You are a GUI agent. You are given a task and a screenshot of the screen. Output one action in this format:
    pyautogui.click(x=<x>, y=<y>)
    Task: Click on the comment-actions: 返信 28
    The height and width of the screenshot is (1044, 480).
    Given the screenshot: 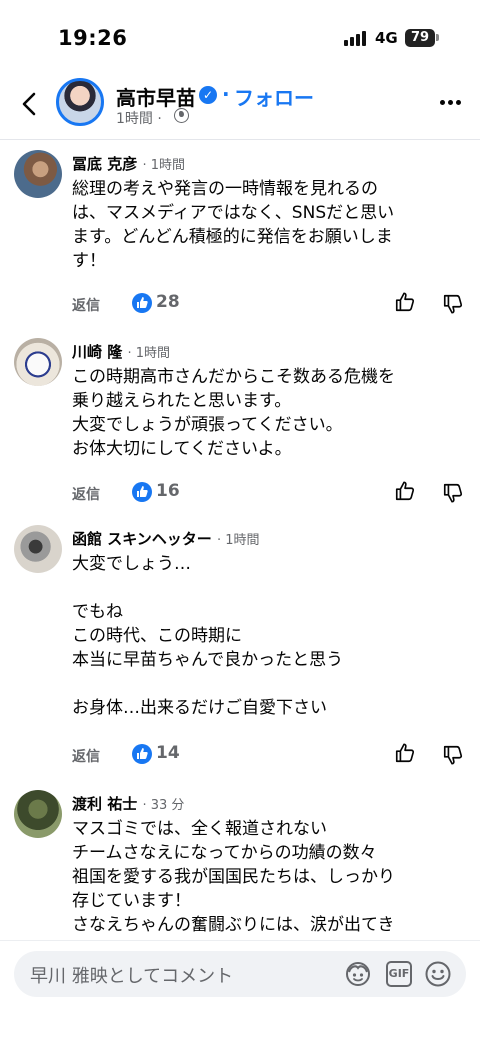 What is the action you would take?
    pyautogui.click(x=270, y=305)
    